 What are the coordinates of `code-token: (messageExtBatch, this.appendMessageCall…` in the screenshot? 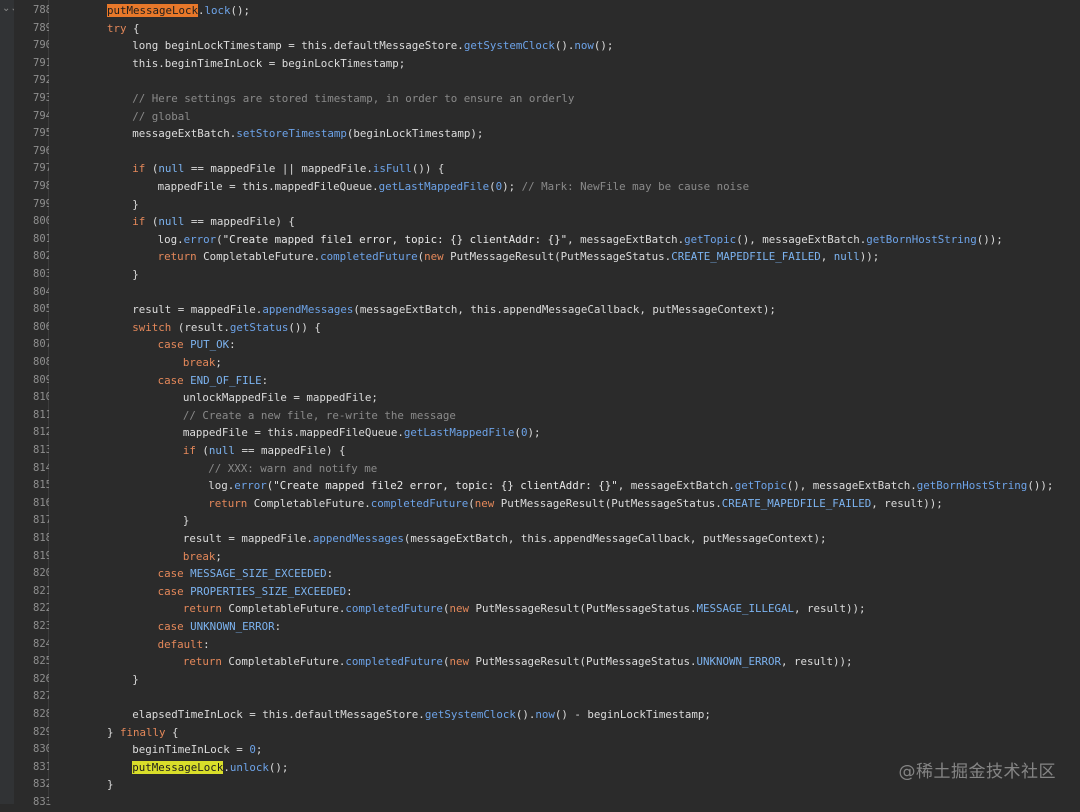 It's located at (564, 310).